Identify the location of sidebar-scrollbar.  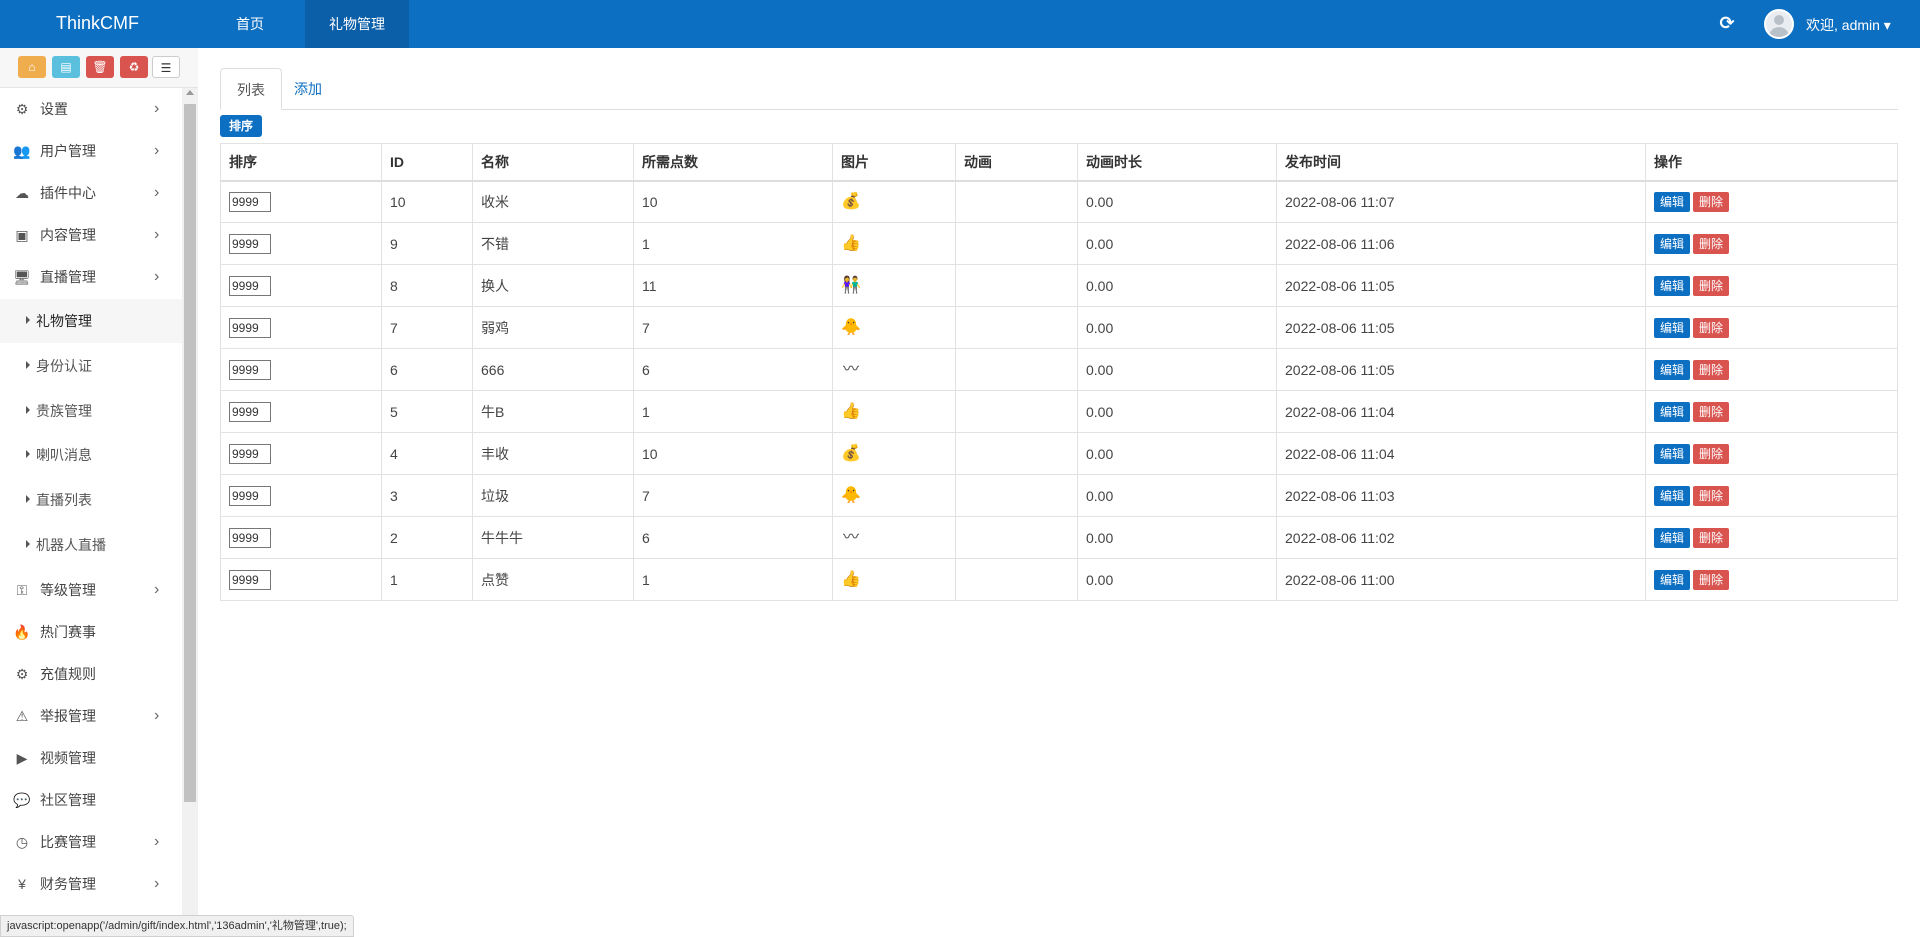
(190, 512).